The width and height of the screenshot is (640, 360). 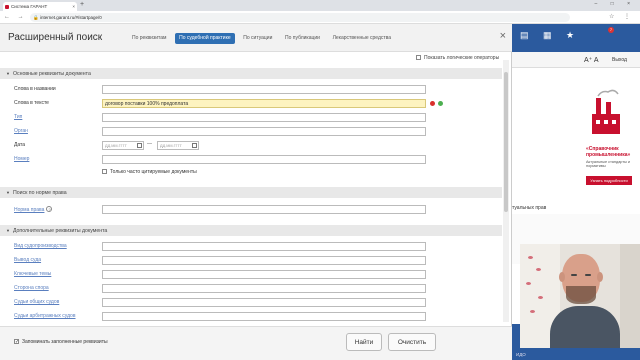 What do you see at coordinates (149, 144) in the screenshot?
I see `date-range-dash: —` at bounding box center [149, 144].